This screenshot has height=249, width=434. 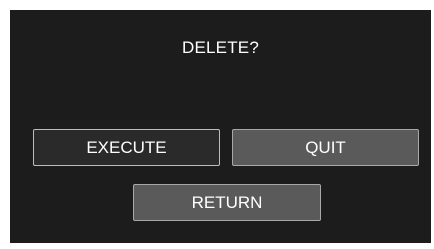 I want to click on return-button-label: RETURN, so click(x=227, y=202).